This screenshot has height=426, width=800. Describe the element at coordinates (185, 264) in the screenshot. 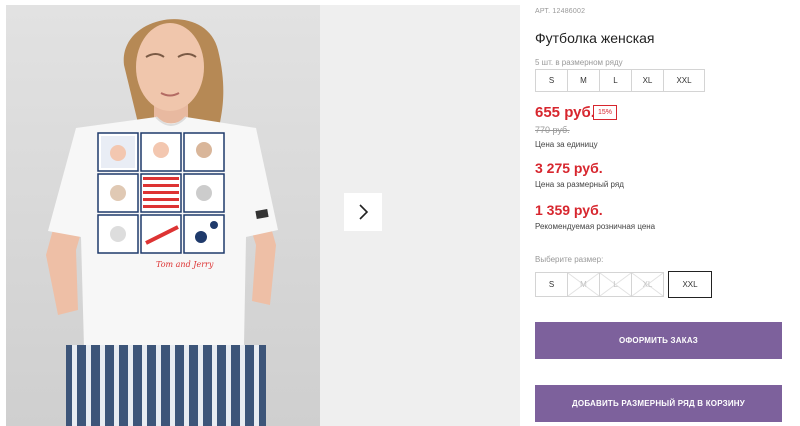

I see `svg-text: Tom and Jerry` at that location.